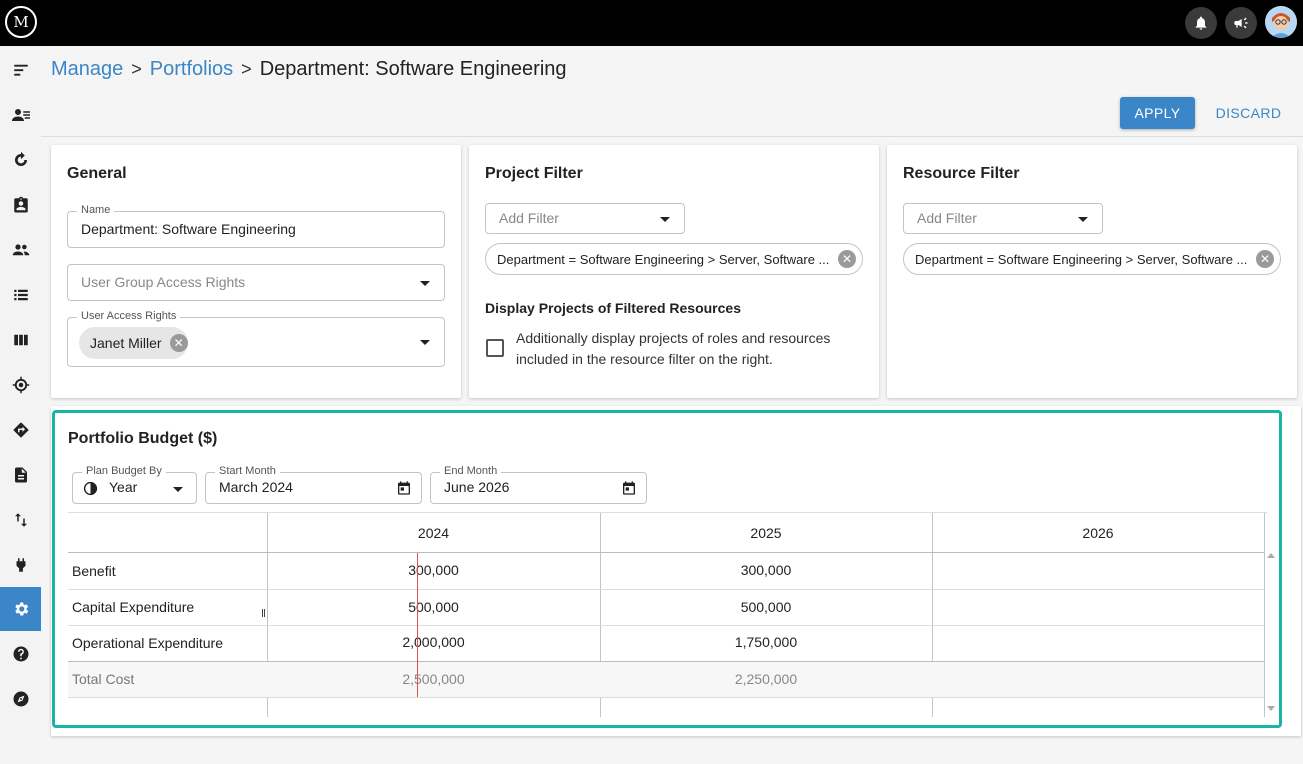  What do you see at coordinates (417, 625) in the screenshot?
I see `current-date-marker` at bounding box center [417, 625].